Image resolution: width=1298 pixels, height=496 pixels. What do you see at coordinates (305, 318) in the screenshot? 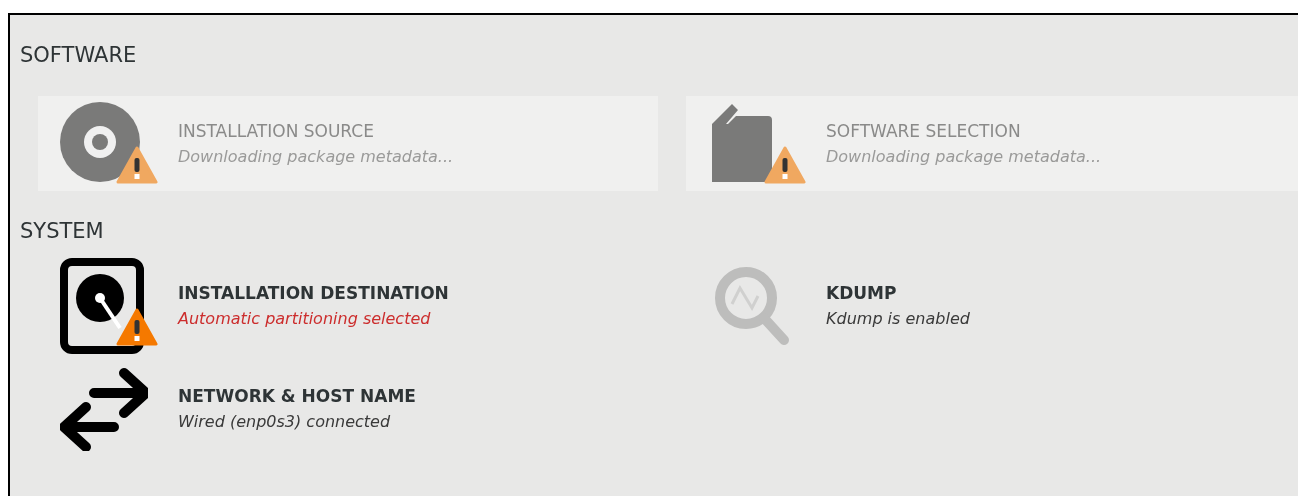
I see `spoke-status: Automatic partitioning selected` at bounding box center [305, 318].